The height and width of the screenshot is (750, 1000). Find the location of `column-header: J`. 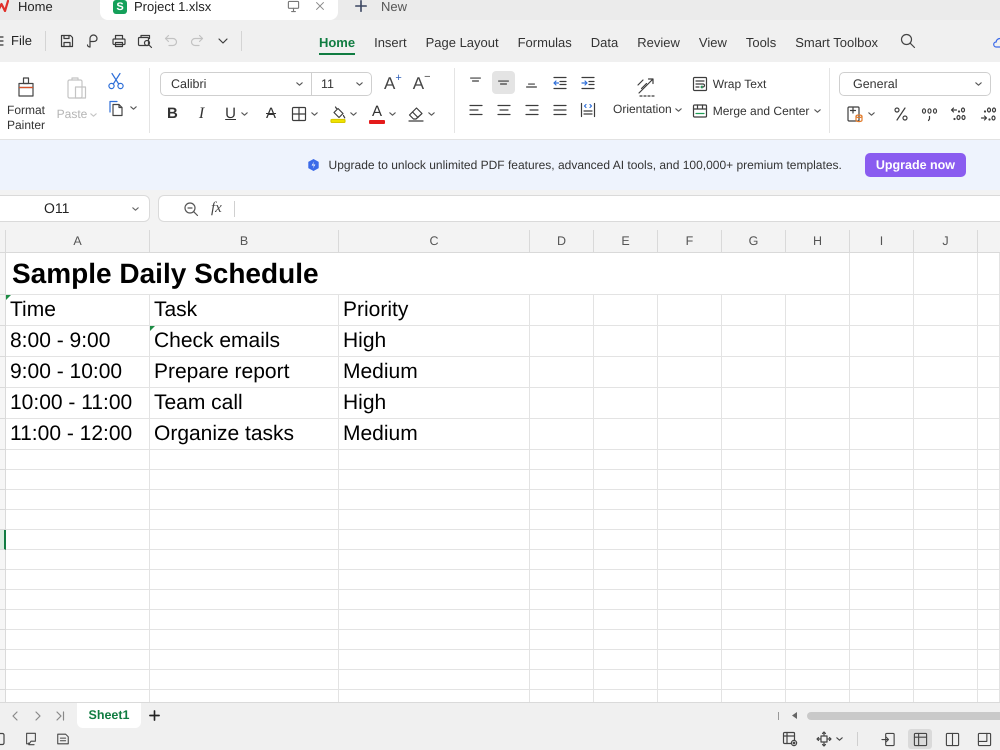

column-header: J is located at coordinates (946, 241).